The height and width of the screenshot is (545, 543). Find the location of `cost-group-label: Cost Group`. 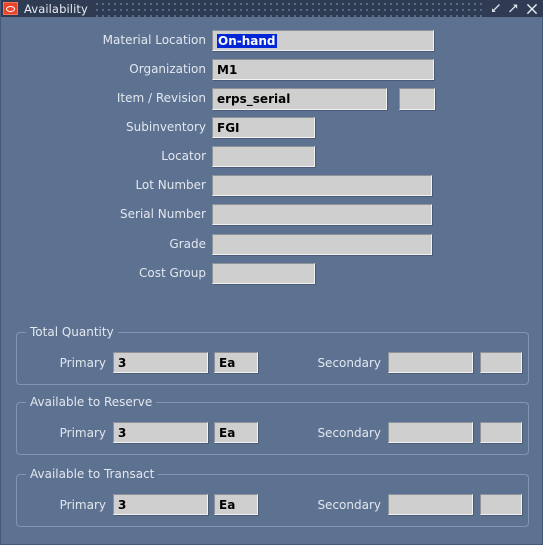

cost-group-label: Cost Group is located at coordinates (172, 273).